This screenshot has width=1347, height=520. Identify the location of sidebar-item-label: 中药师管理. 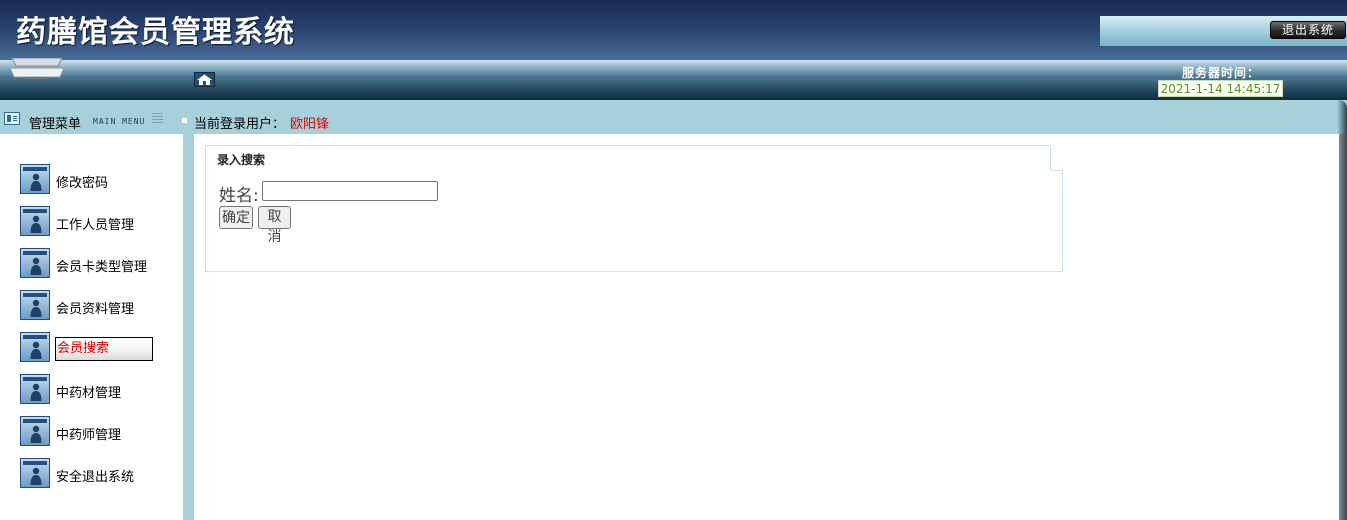
(89, 435).